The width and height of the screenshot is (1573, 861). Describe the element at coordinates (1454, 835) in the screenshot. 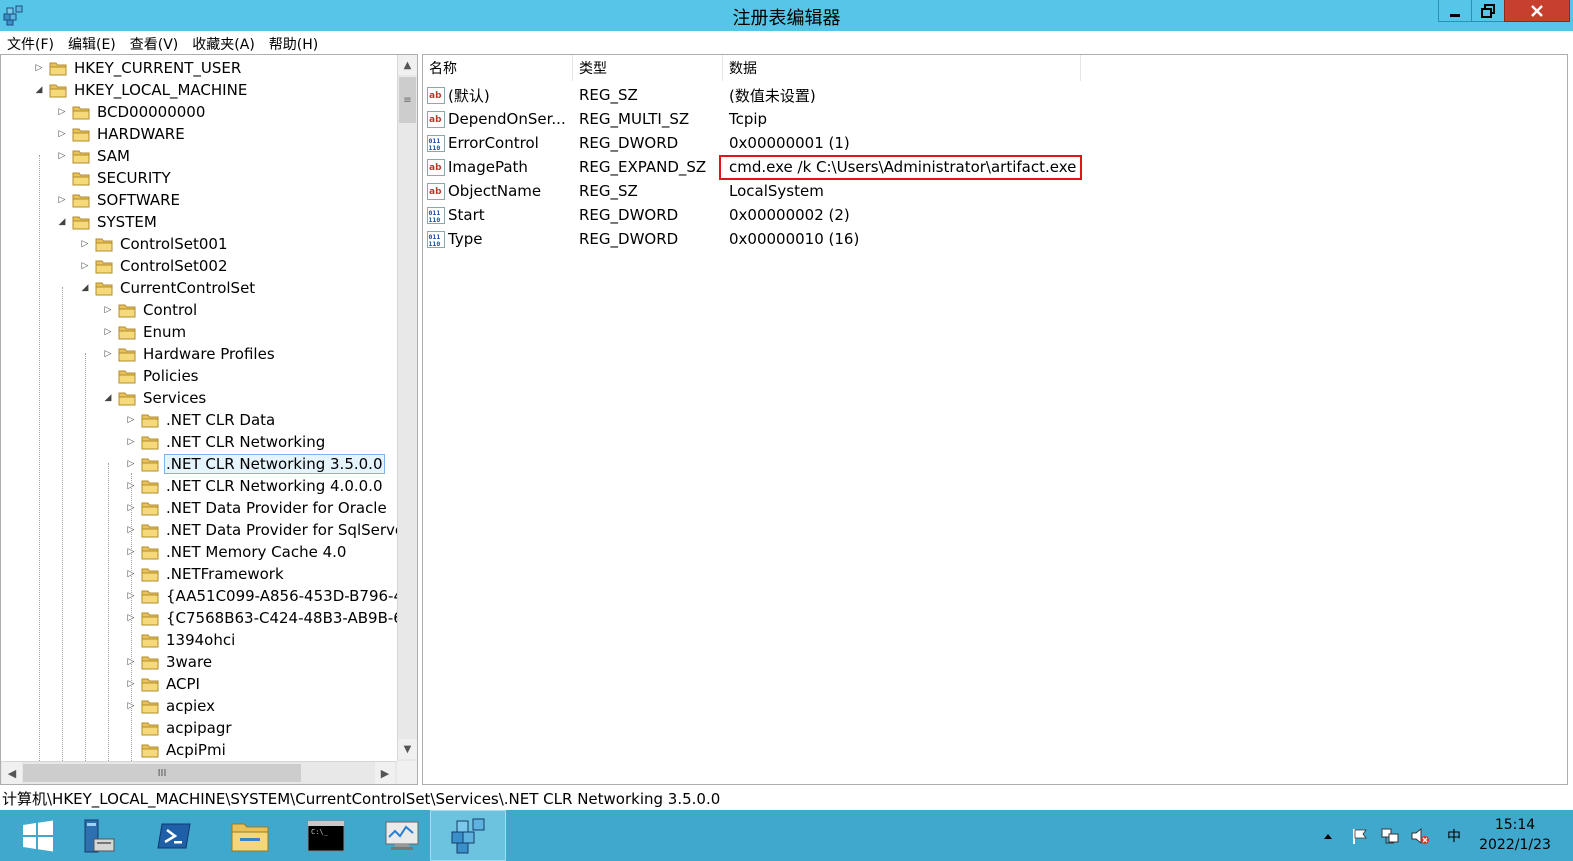

I see `ime-indicator: 中` at that location.